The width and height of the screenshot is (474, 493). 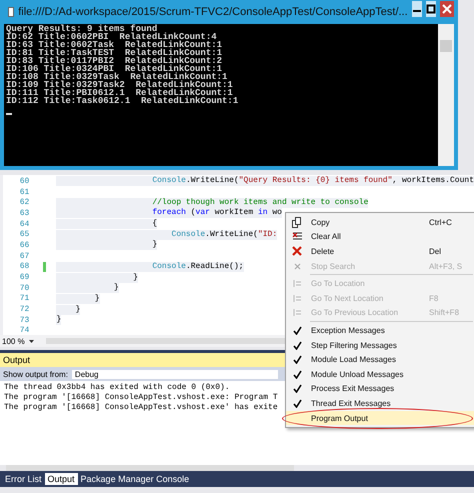 What do you see at coordinates (24, 267) in the screenshot?
I see `line-number: 68` at bounding box center [24, 267].